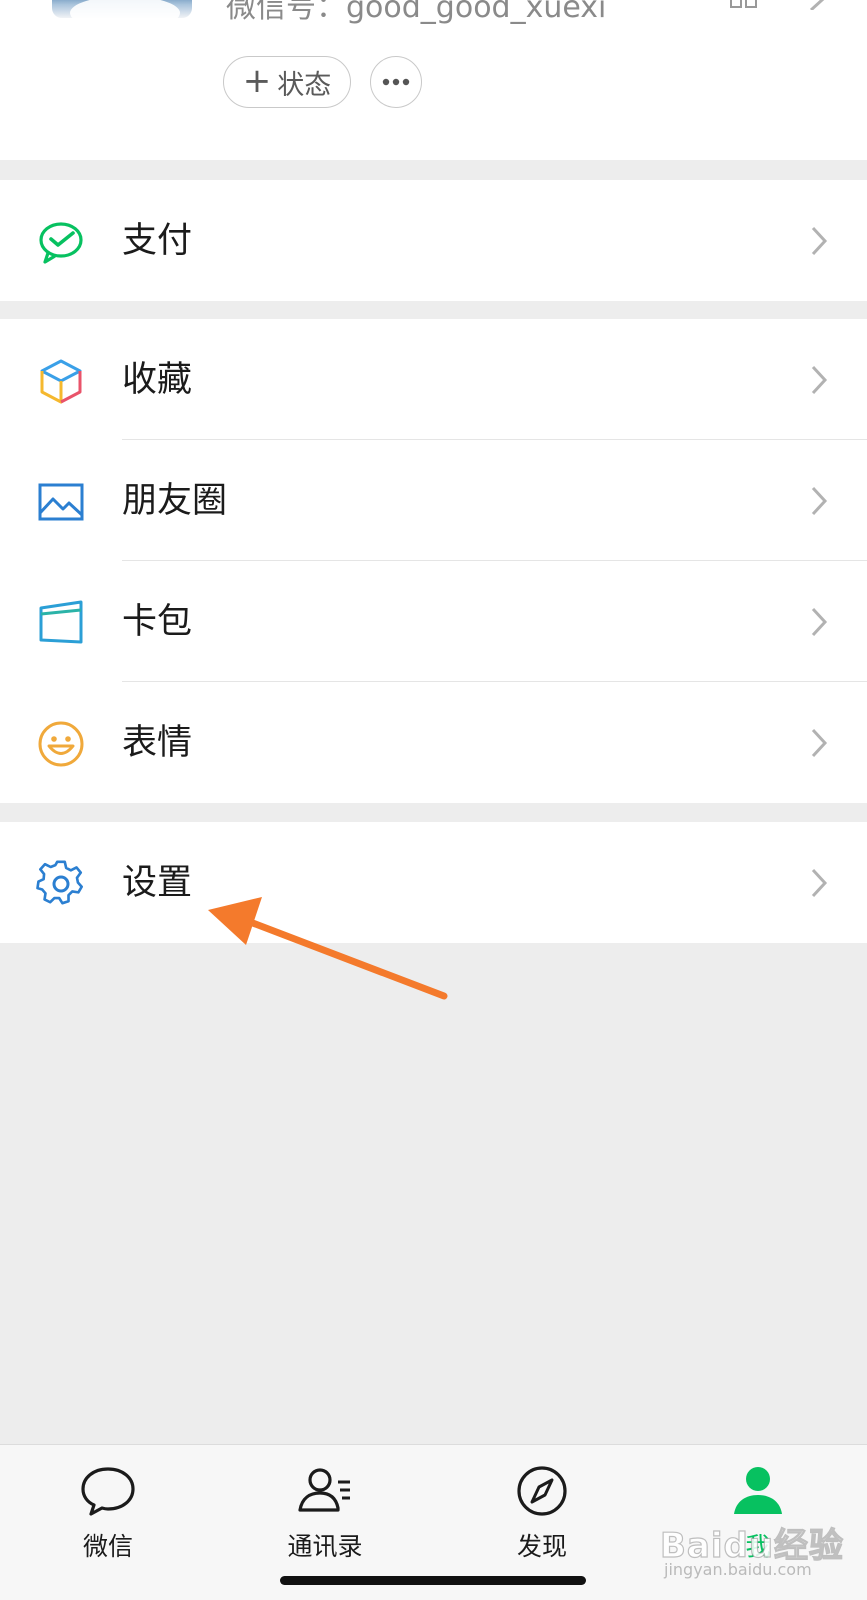  Describe the element at coordinates (61, 744) in the screenshot. I see `smiley-icon` at that location.